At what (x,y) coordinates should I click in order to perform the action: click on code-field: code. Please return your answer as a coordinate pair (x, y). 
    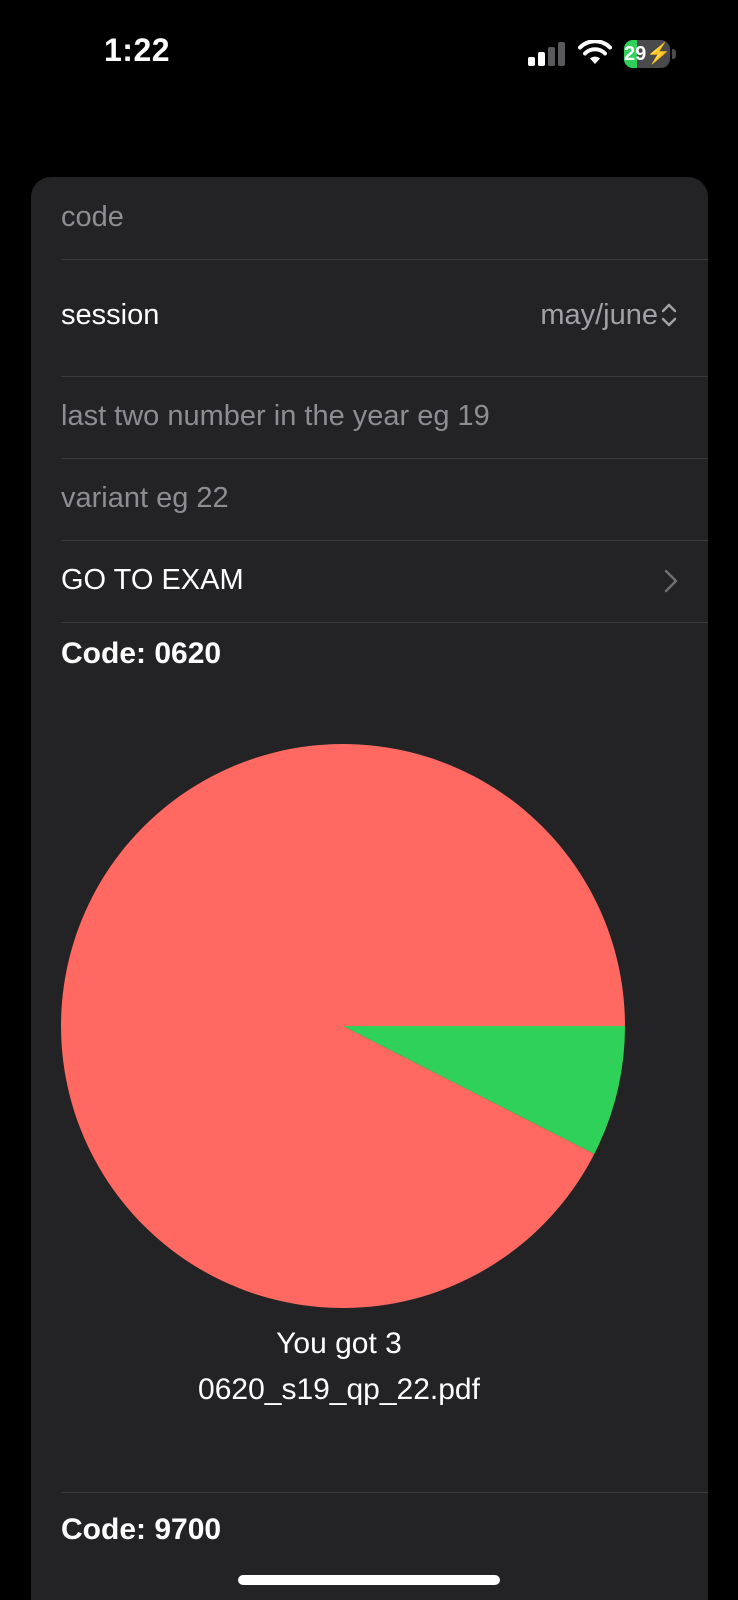
    Looking at the image, I should click on (384, 218).